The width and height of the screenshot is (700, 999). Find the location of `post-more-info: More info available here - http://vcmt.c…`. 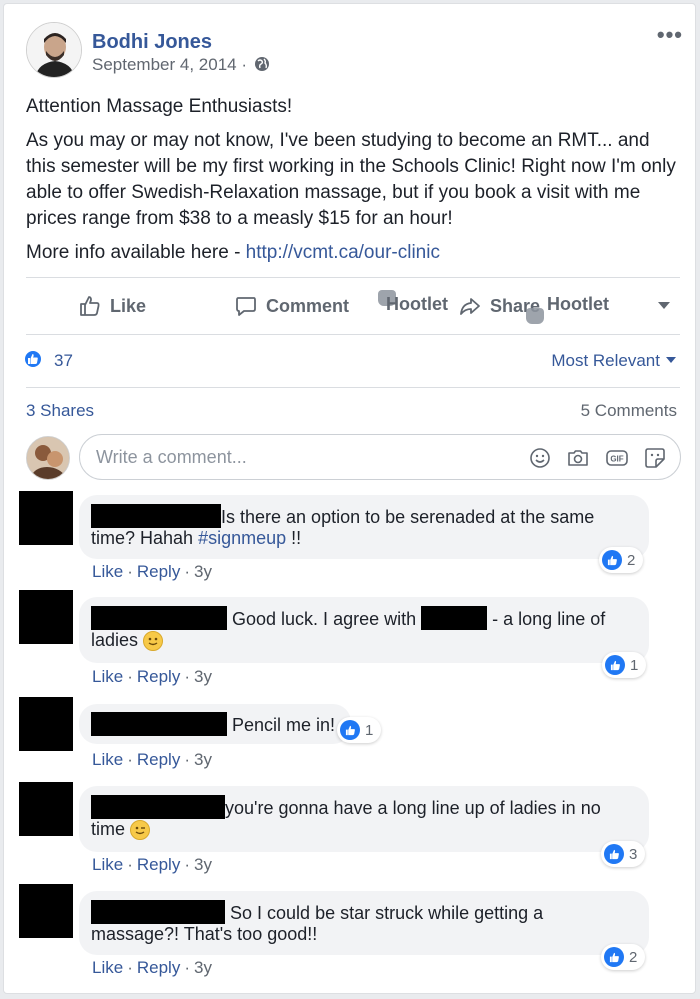

post-more-info: More info available here - http://vcmt.c… is located at coordinates (351, 253).